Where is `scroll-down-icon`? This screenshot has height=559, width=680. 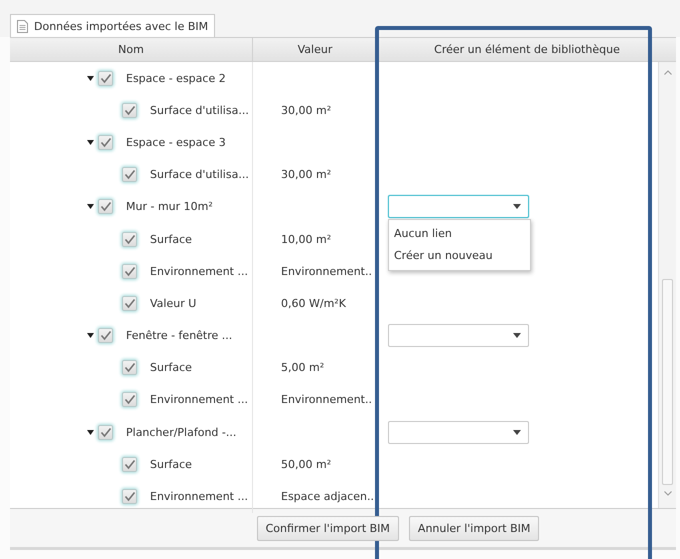 scroll-down-icon is located at coordinates (668, 493).